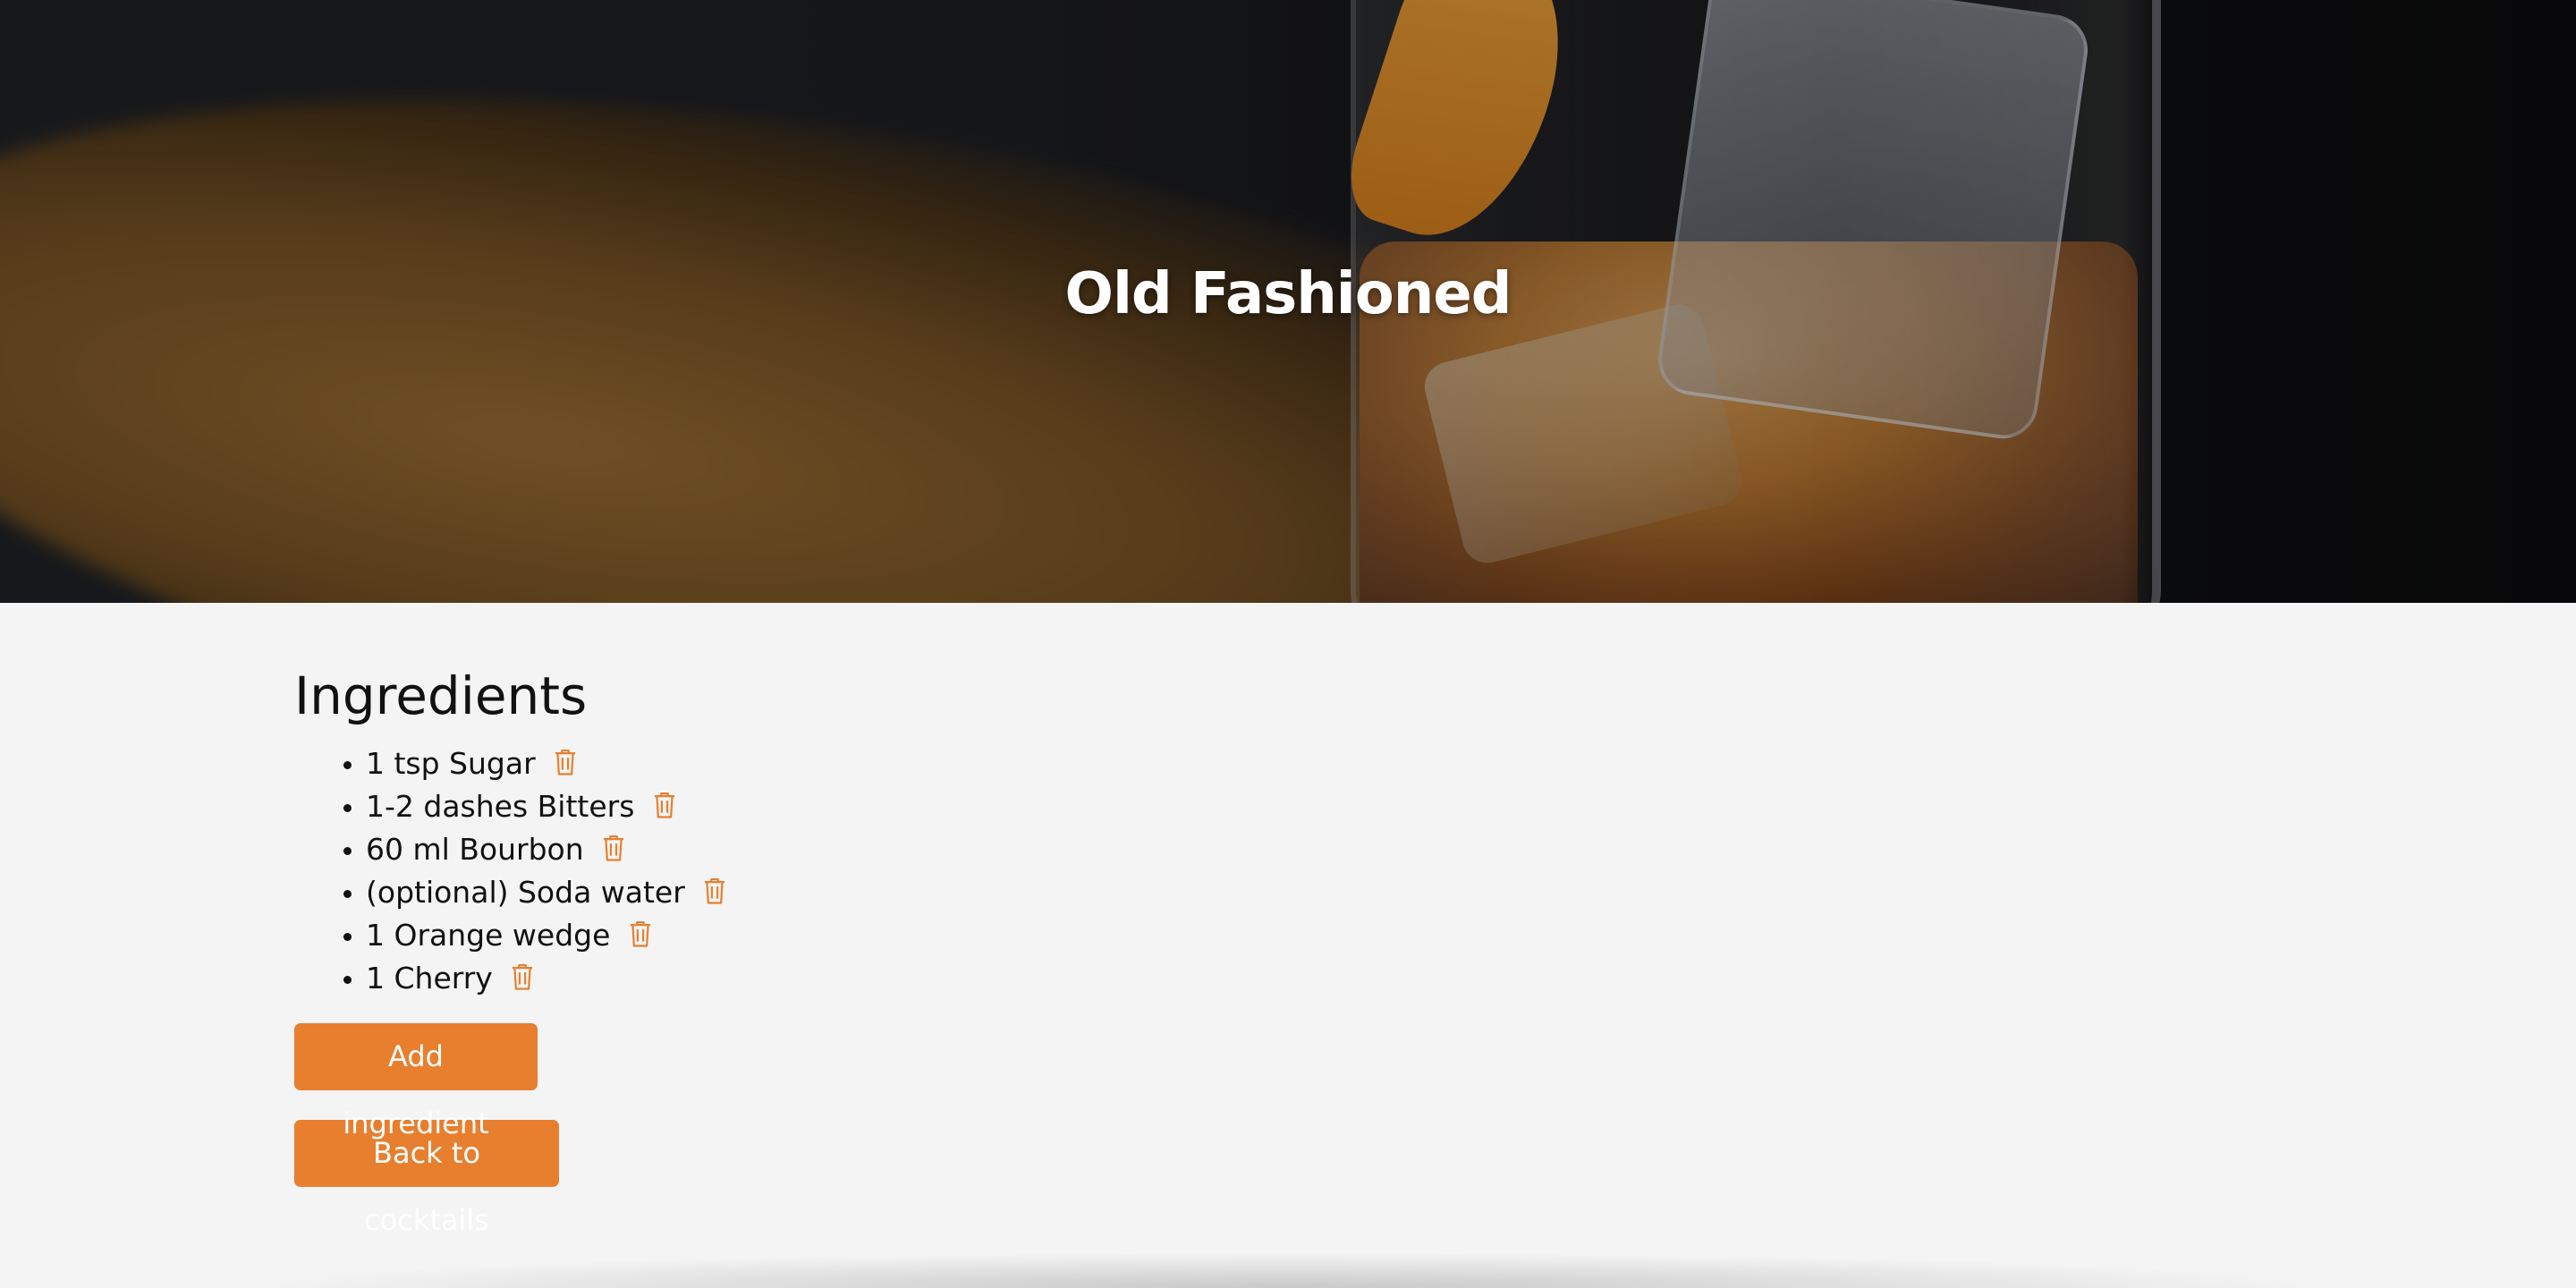  What do you see at coordinates (1314, 763) in the screenshot?
I see `ingredient-item: 1 tsp Sugar` at bounding box center [1314, 763].